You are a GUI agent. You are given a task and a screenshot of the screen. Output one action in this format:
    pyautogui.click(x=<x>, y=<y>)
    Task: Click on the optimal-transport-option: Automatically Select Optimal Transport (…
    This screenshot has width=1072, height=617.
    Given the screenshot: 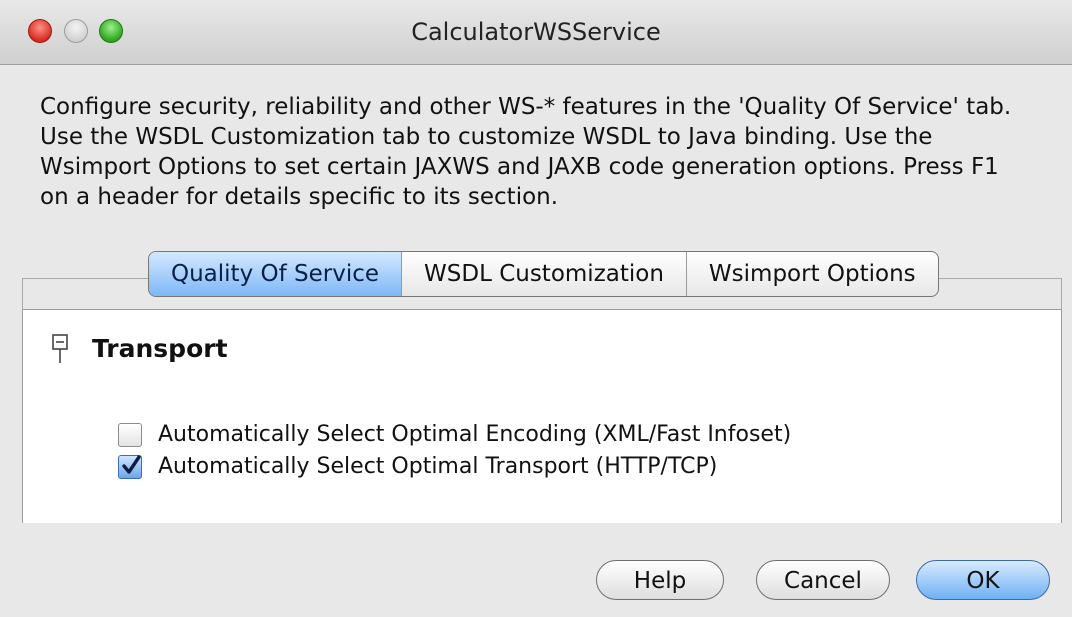 What is the action you would take?
    pyautogui.click(x=417, y=466)
    